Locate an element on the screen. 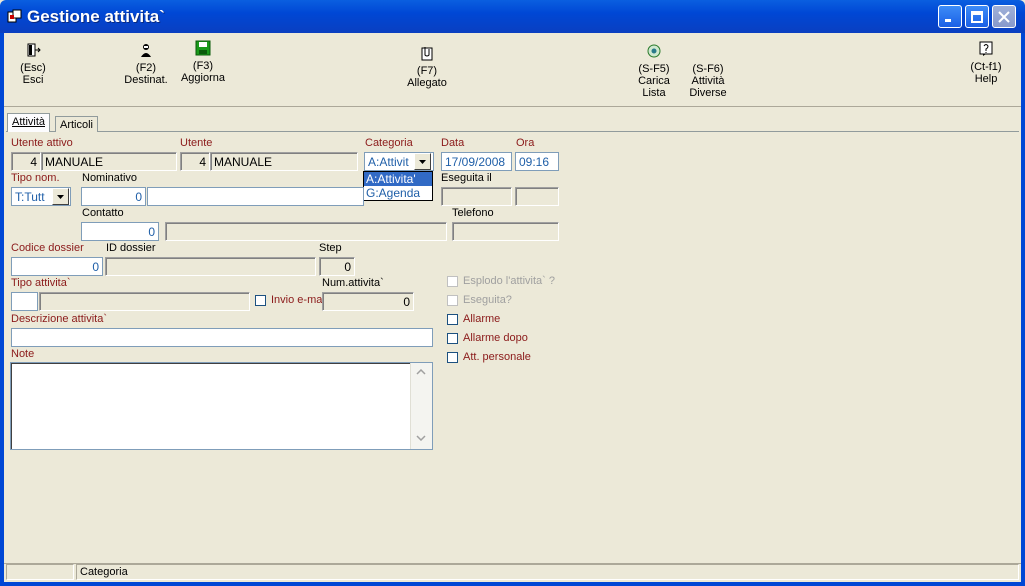 This screenshot has height=586, width=1025. allarme-checkbox is located at coordinates (452, 319).